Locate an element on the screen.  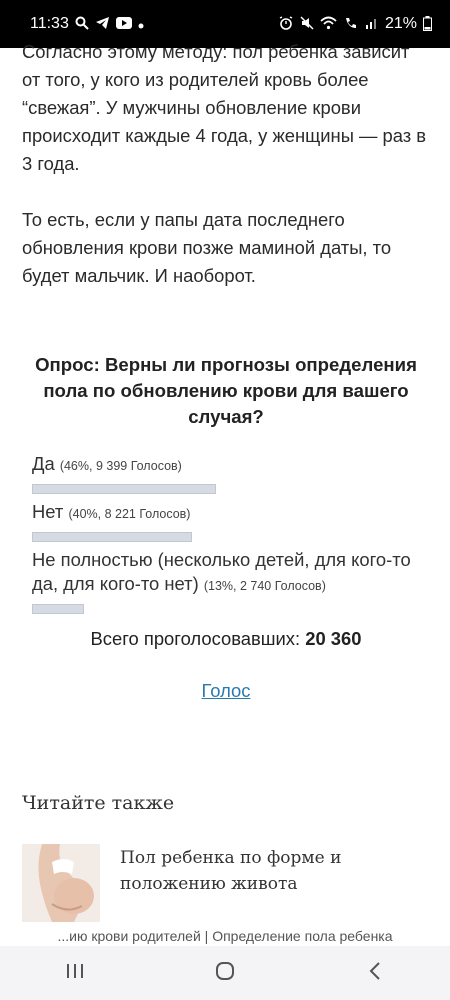
back-button is located at coordinates (375, 973).